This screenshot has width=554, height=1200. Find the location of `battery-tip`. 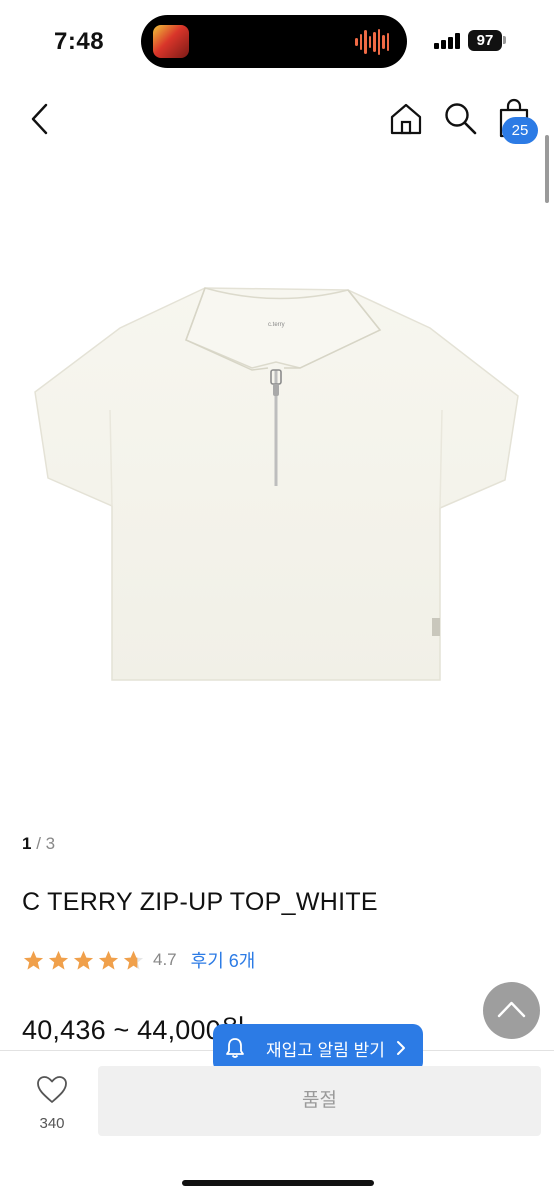

battery-tip is located at coordinates (504, 40).